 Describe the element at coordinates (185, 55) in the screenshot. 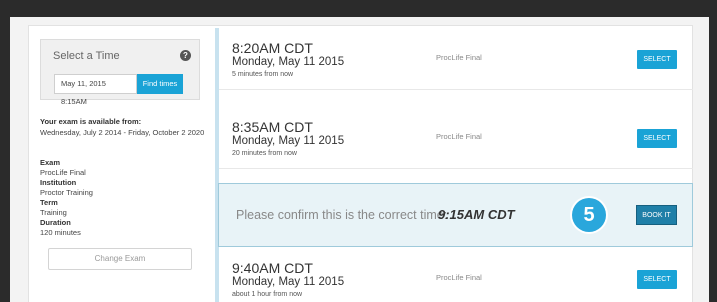

I see `help-icon: ?` at that location.